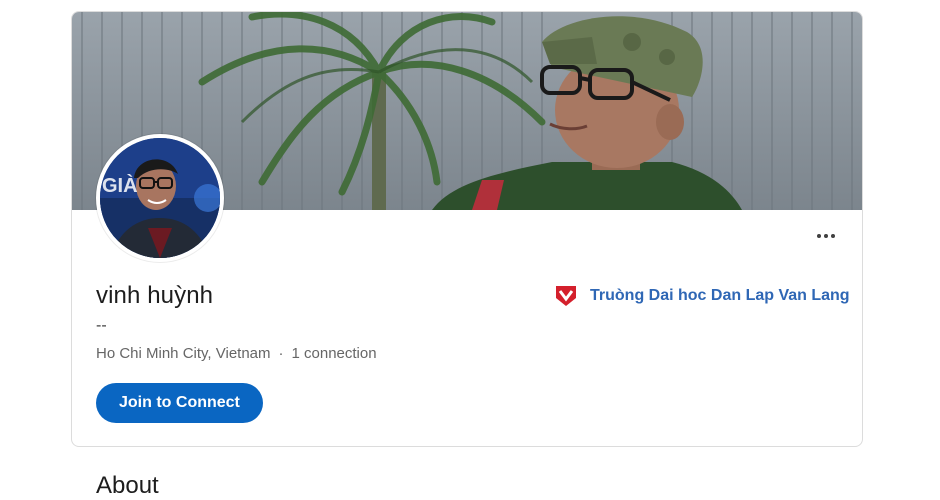 Image resolution: width=940 pixels, height=500 pixels. I want to click on svg-text: GIÀ, so click(120, 185).